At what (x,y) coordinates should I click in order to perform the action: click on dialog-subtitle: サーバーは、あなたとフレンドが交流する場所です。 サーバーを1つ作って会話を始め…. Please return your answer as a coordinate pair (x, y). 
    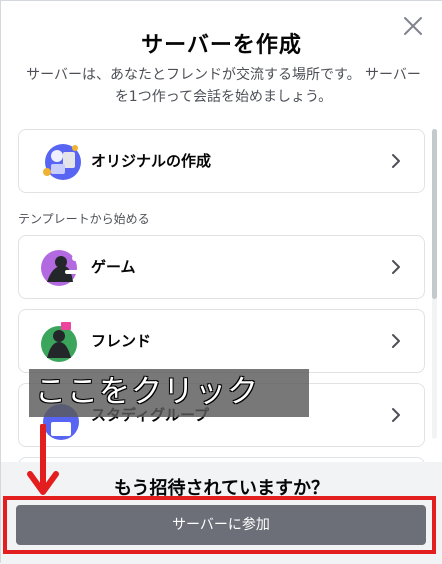
    Looking at the image, I should click on (223, 86).